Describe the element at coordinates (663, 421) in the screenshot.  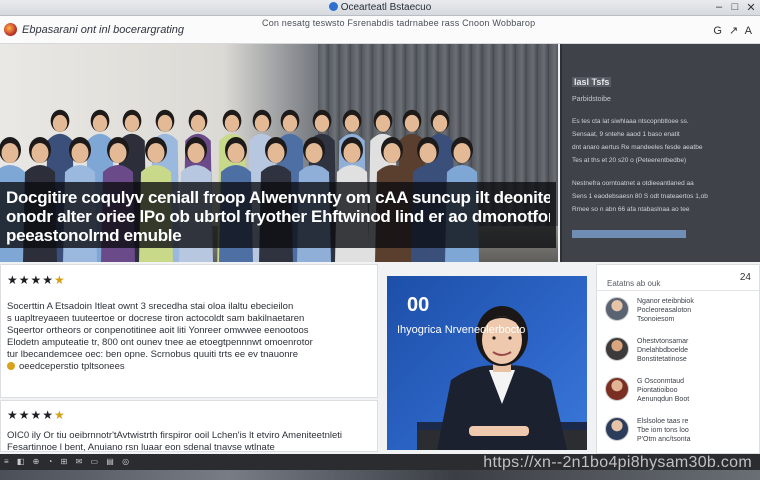
I see `list-item-line: Elslsoloe taas re` at that location.